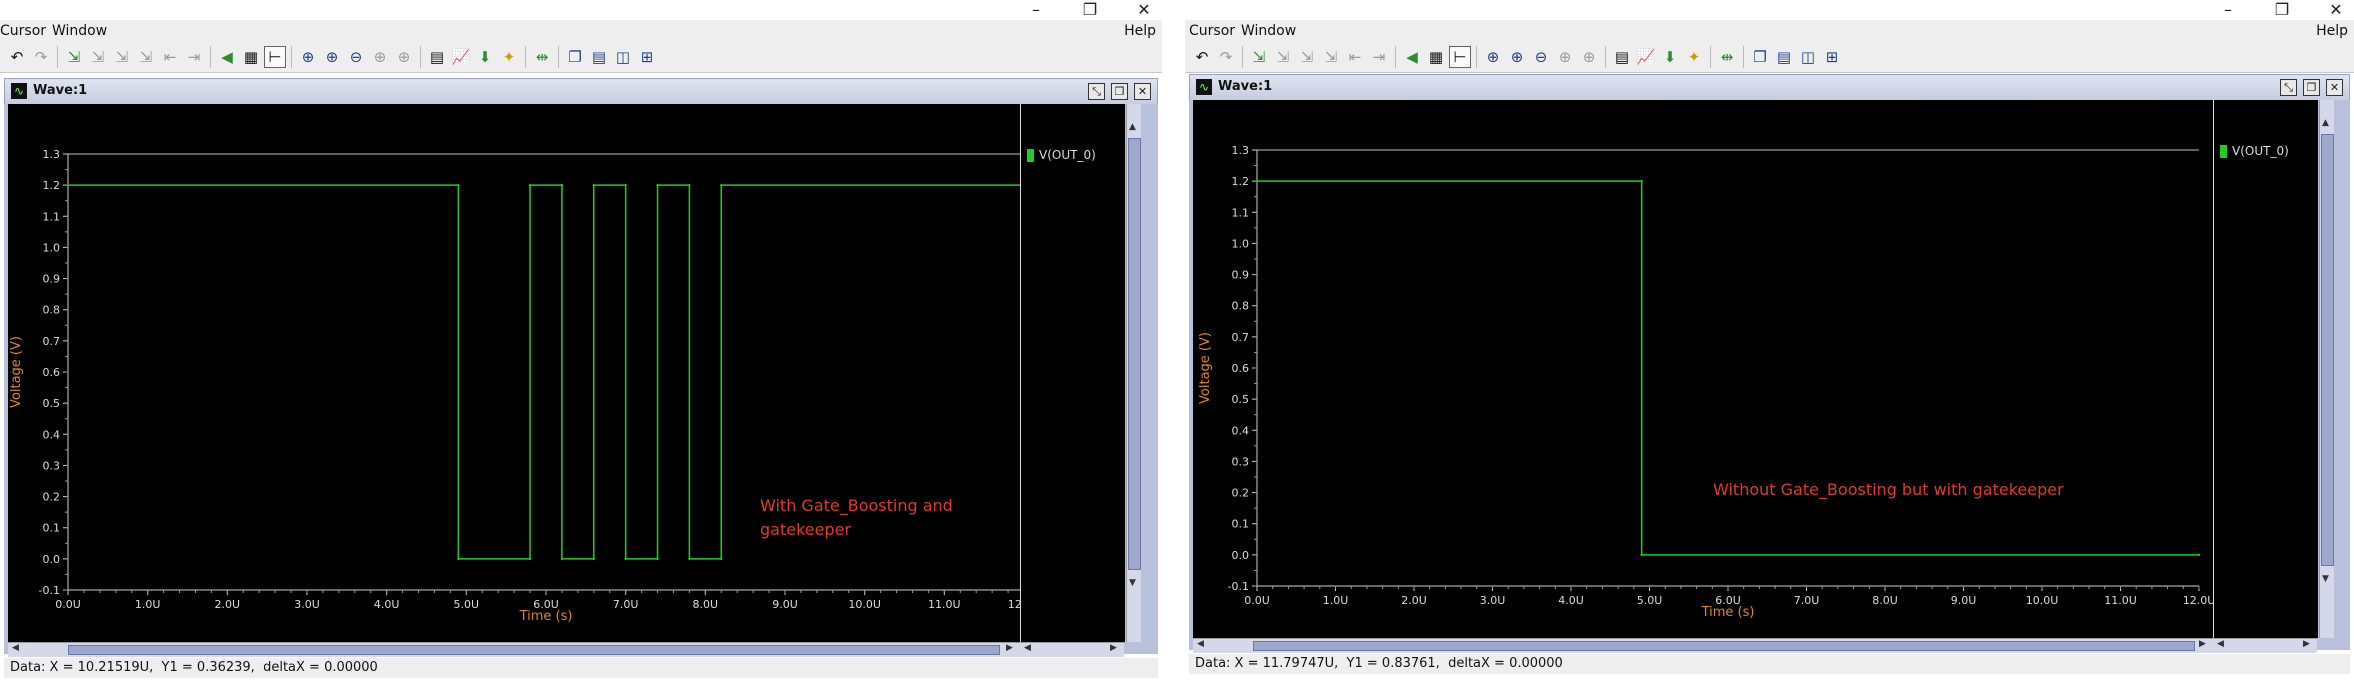  Describe the element at coordinates (60, 90) in the screenshot. I see `wave-title: Wave:1` at that location.